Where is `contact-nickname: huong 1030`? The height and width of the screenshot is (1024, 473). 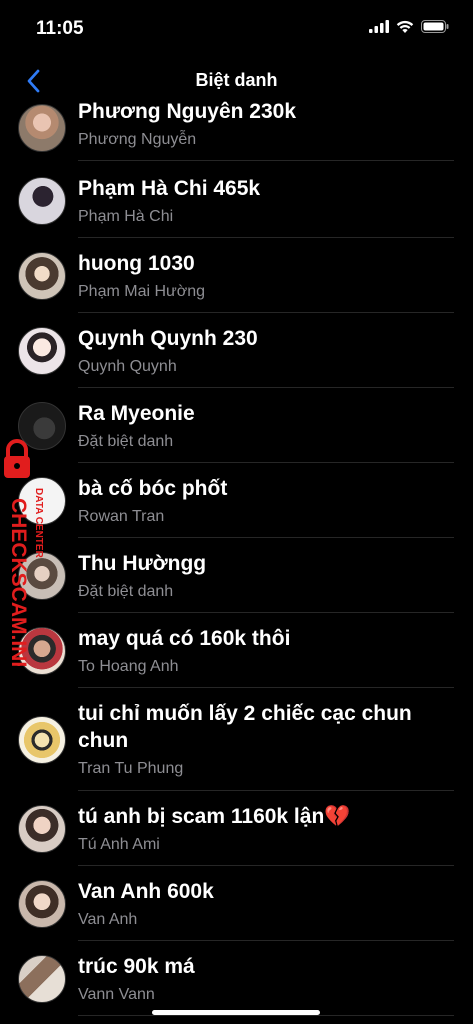 contact-nickname: huong 1030 is located at coordinates (136, 263).